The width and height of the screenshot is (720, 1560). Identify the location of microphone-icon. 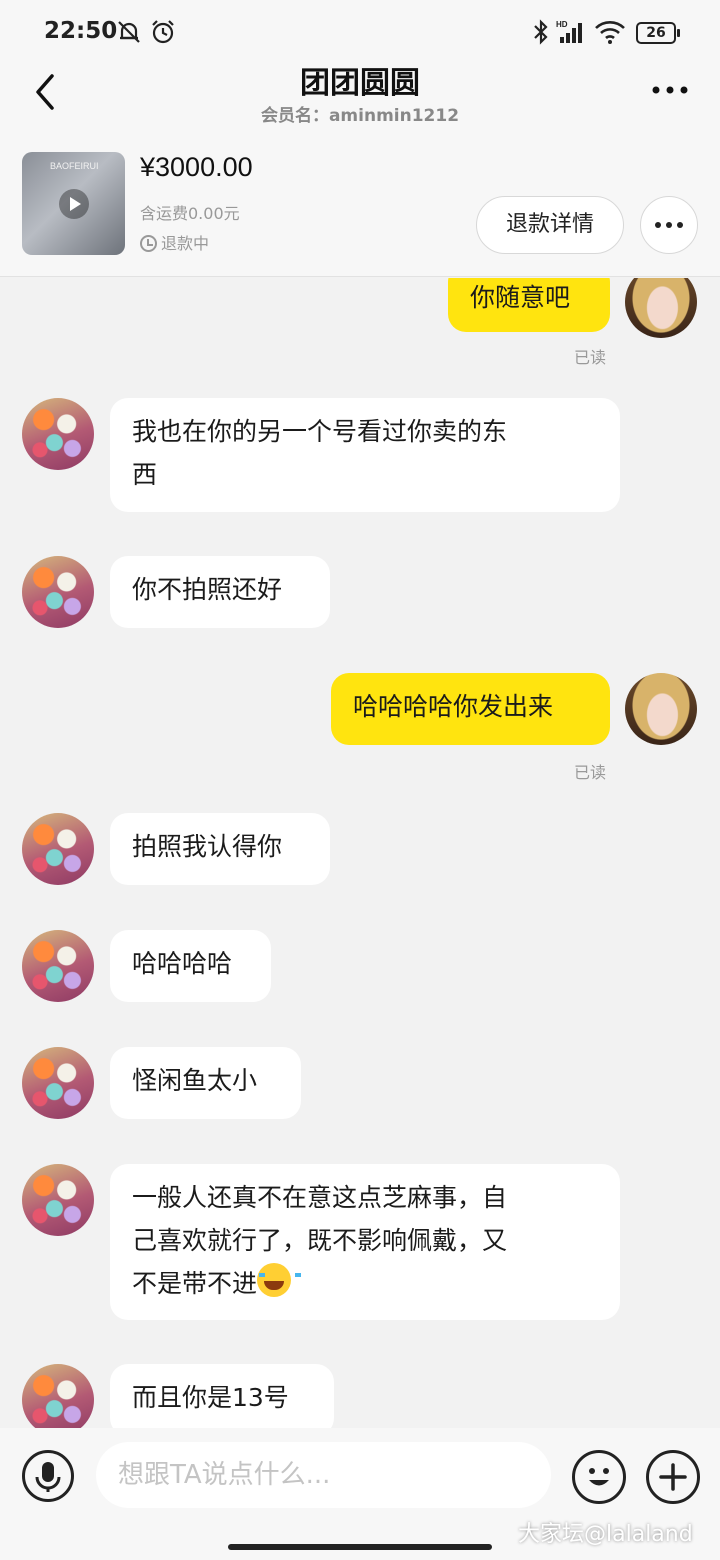
(48, 1477).